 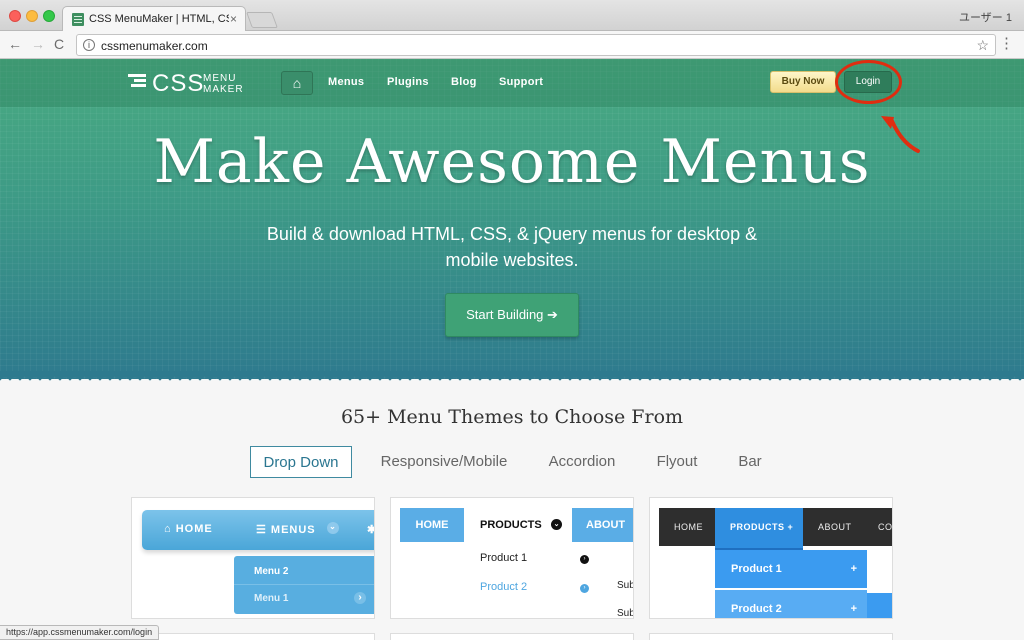 I want to click on preview-dropdown-item: Product 1 +, so click(x=791, y=569).